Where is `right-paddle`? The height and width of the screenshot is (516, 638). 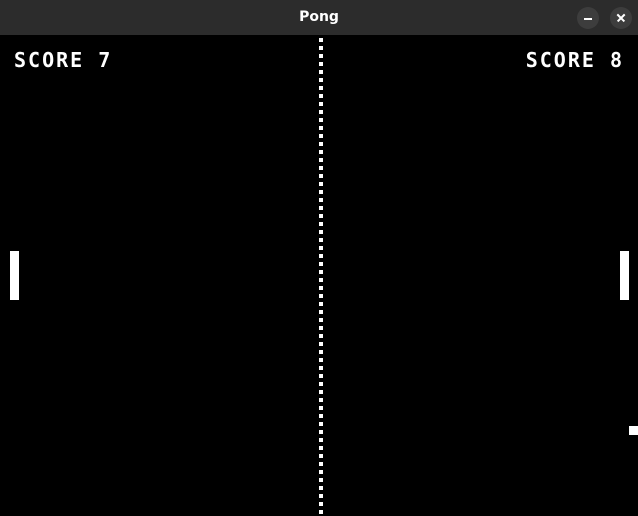 right-paddle is located at coordinates (624, 275).